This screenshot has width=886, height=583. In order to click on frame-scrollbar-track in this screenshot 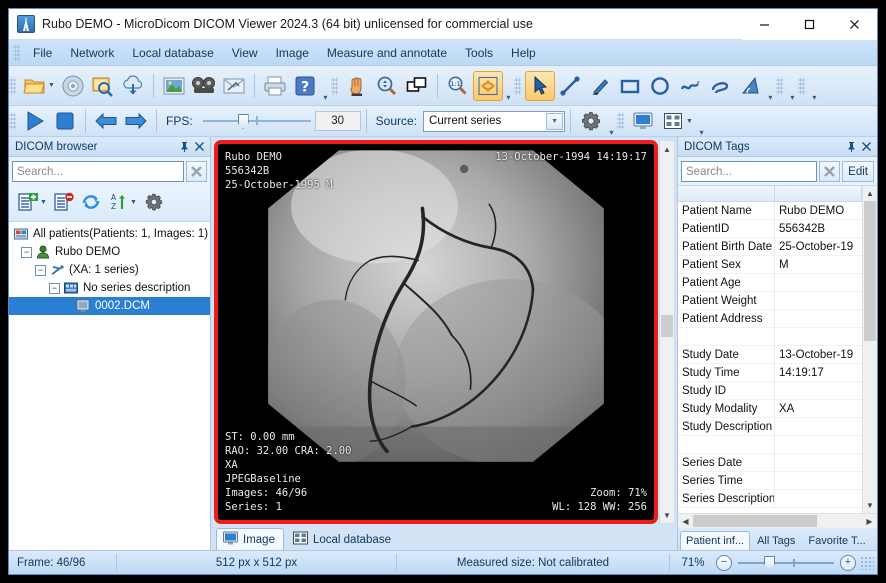, I will do `click(667, 332)`.